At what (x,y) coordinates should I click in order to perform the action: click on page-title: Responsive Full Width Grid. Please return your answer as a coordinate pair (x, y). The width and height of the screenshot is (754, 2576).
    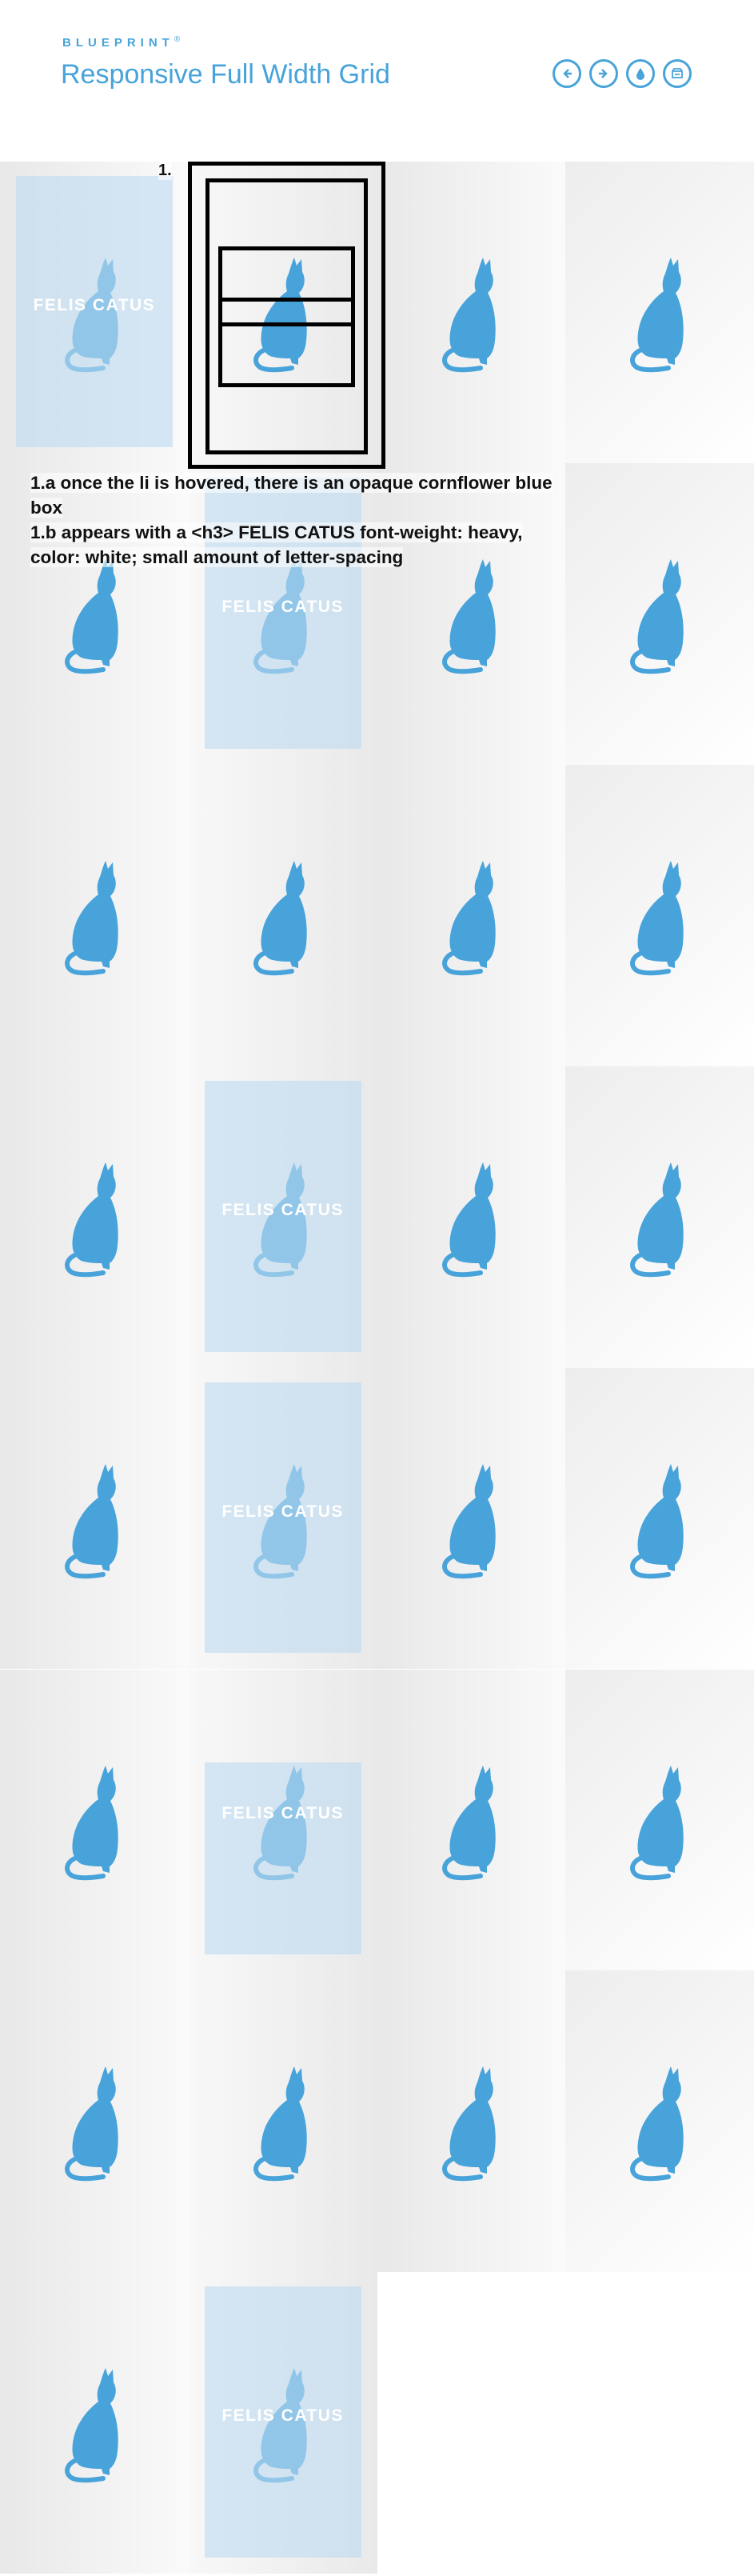
    Looking at the image, I should click on (225, 74).